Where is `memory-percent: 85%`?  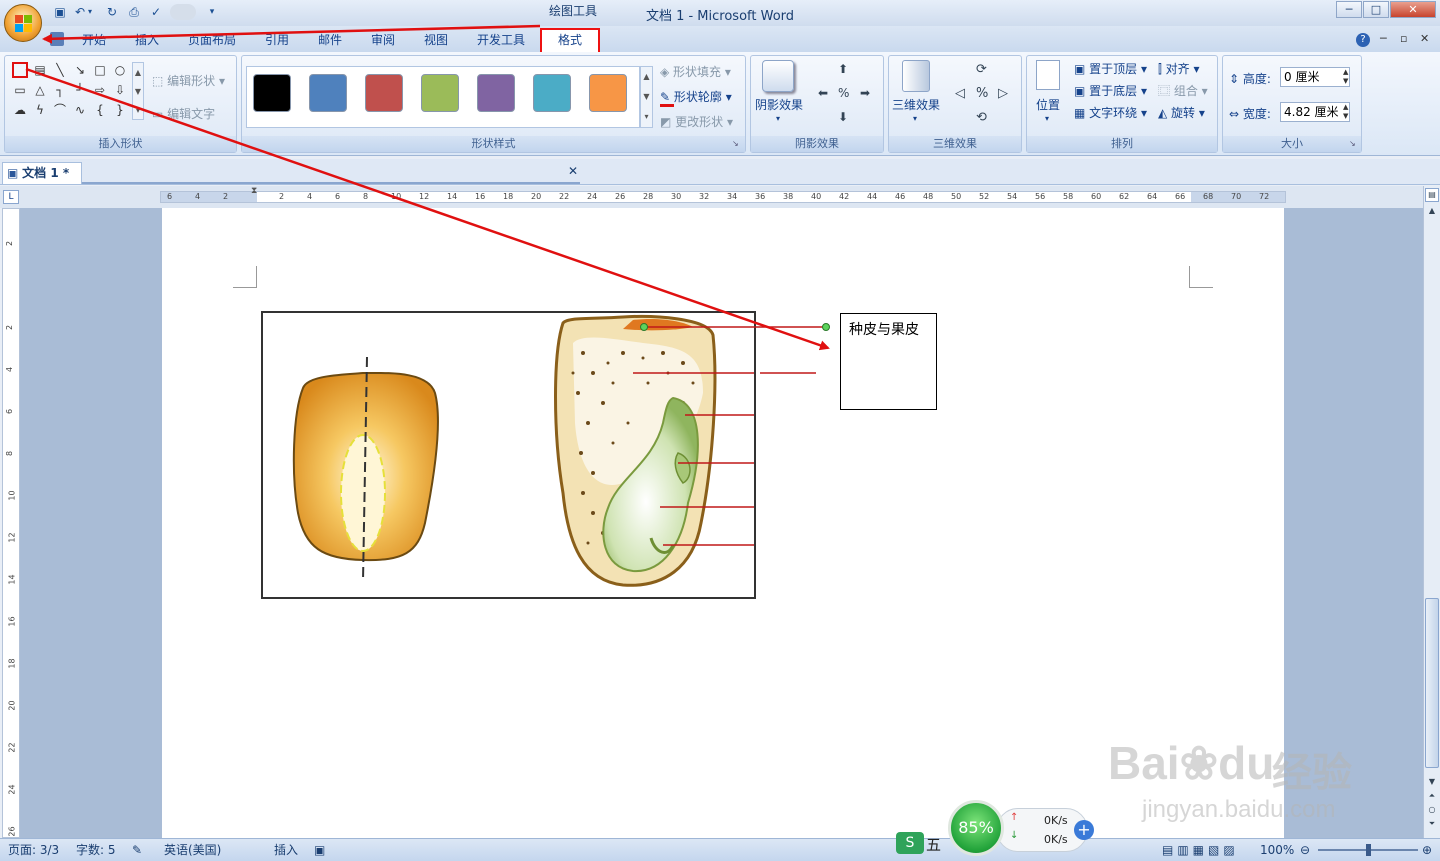
memory-percent: 85% is located at coordinates (976, 828).